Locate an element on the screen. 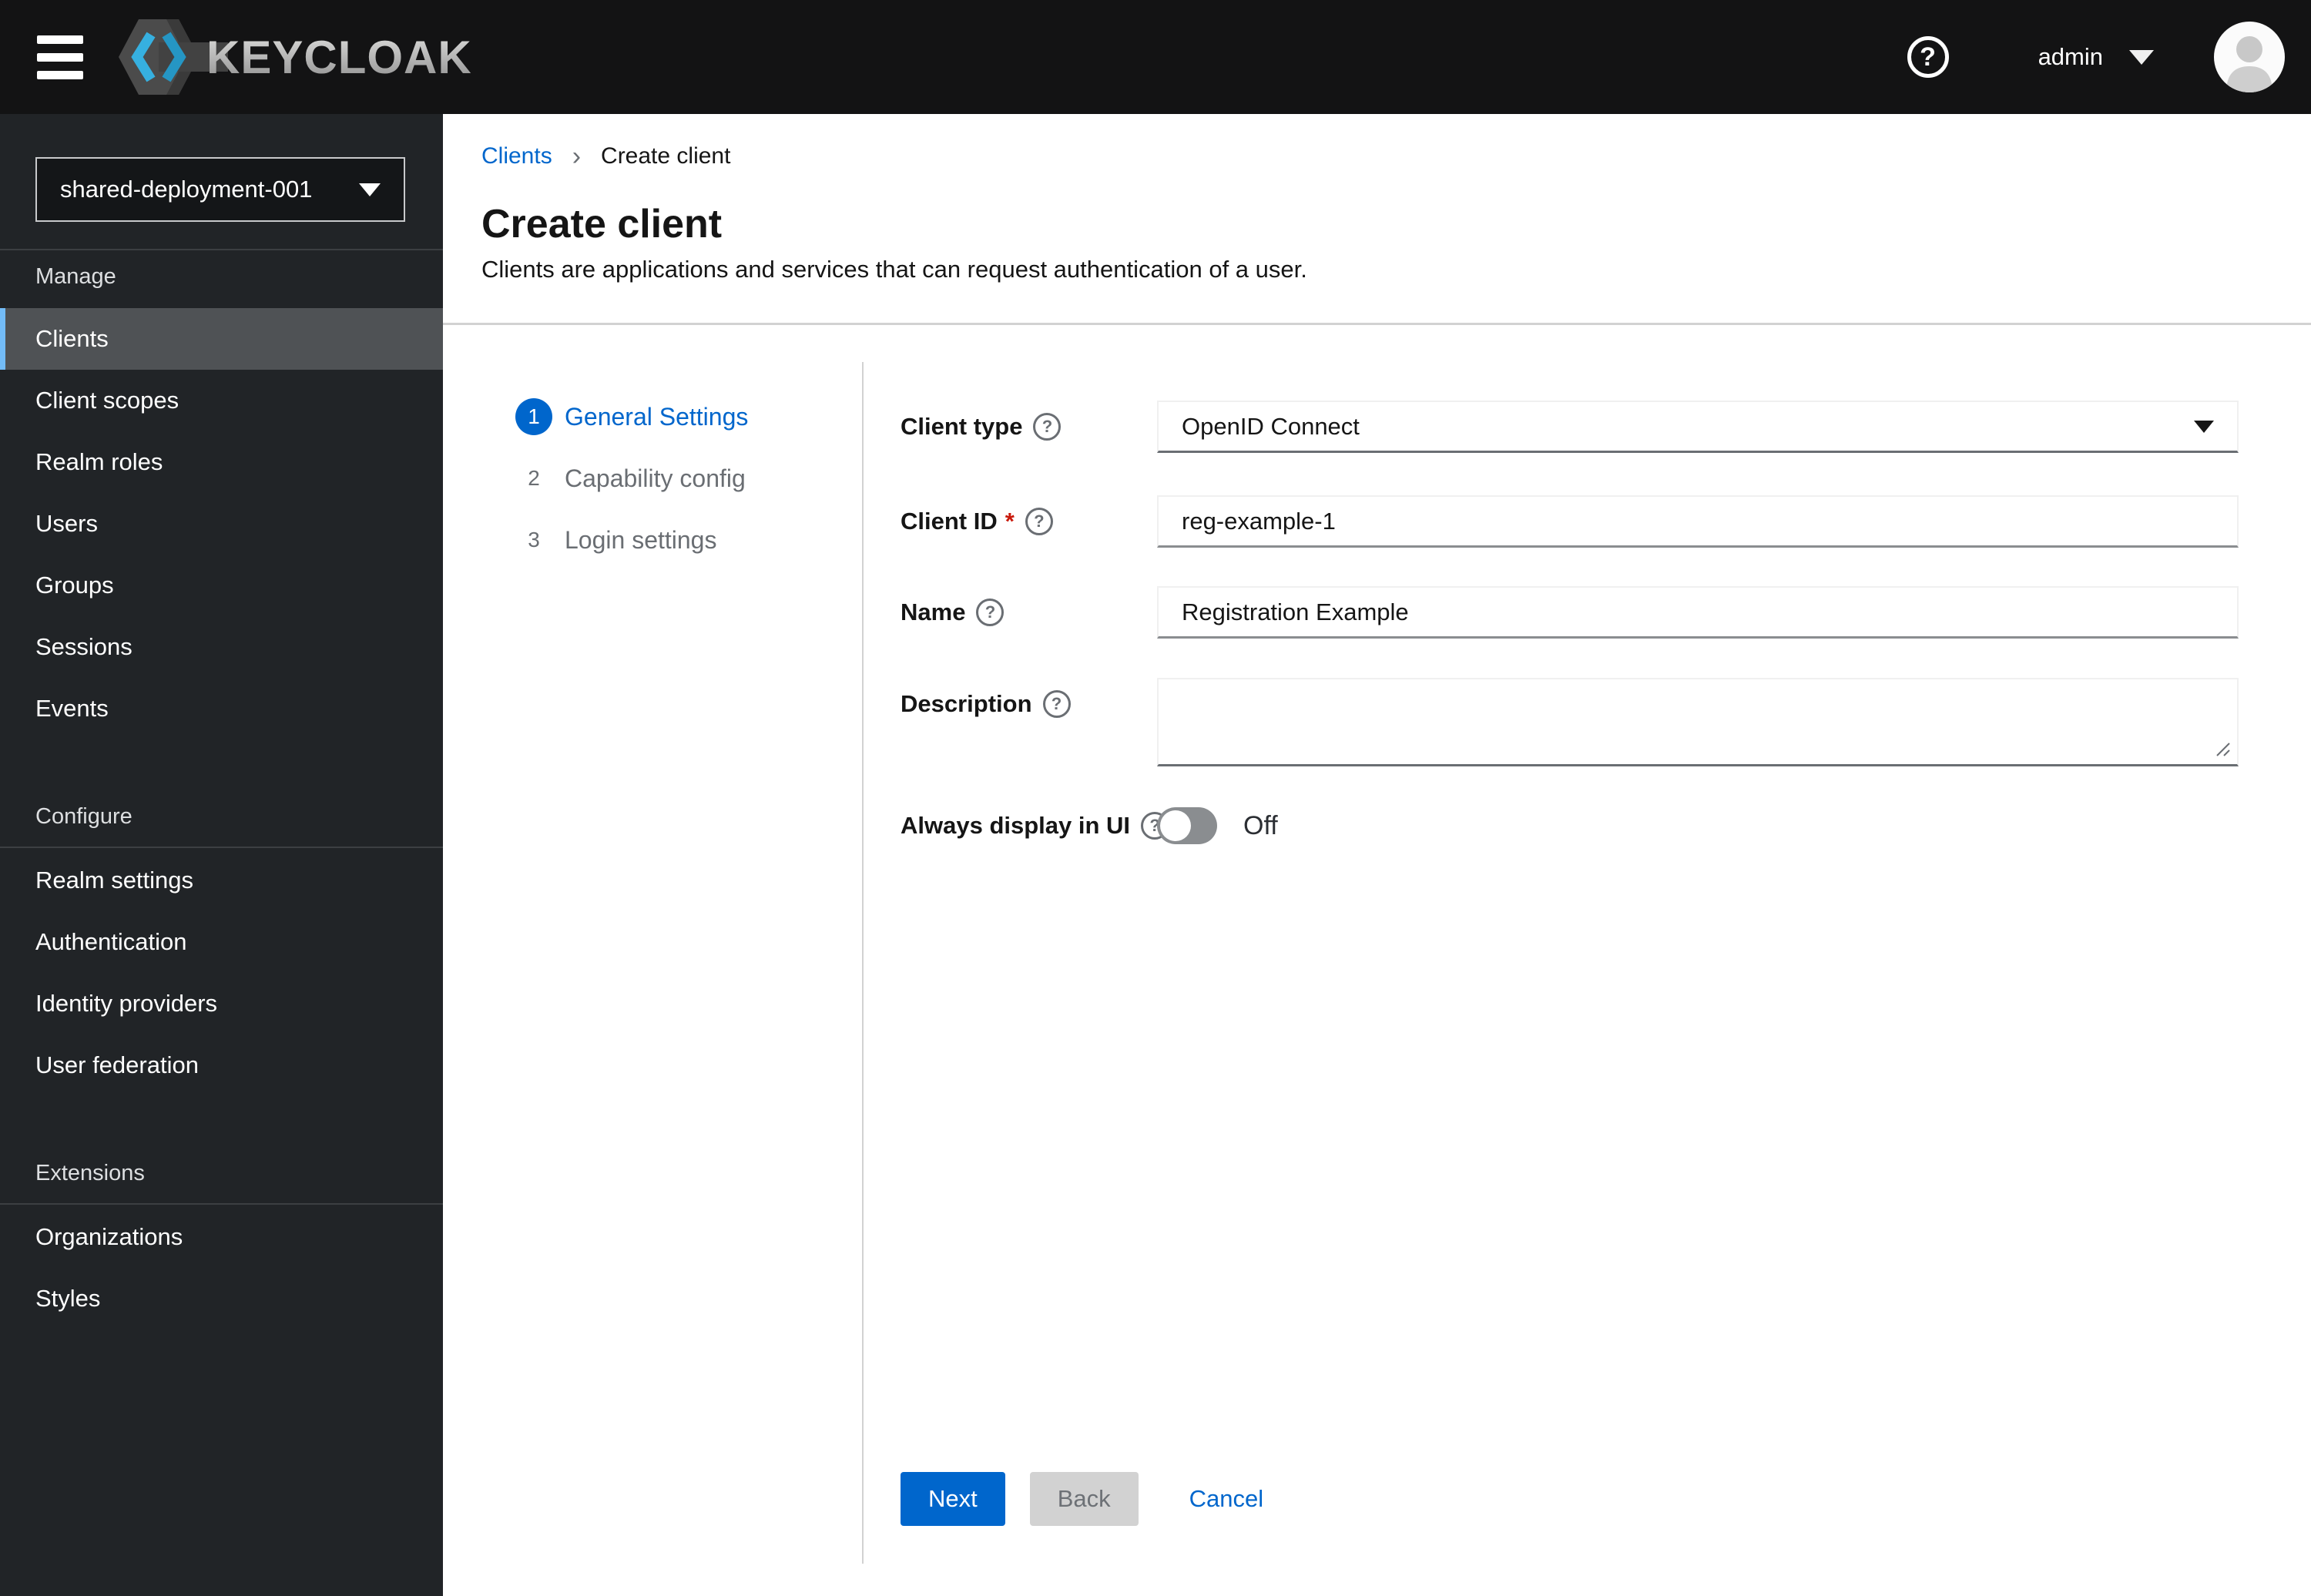 This screenshot has width=2311, height=1596. hamburger-menu-icon is located at coordinates (60, 57).